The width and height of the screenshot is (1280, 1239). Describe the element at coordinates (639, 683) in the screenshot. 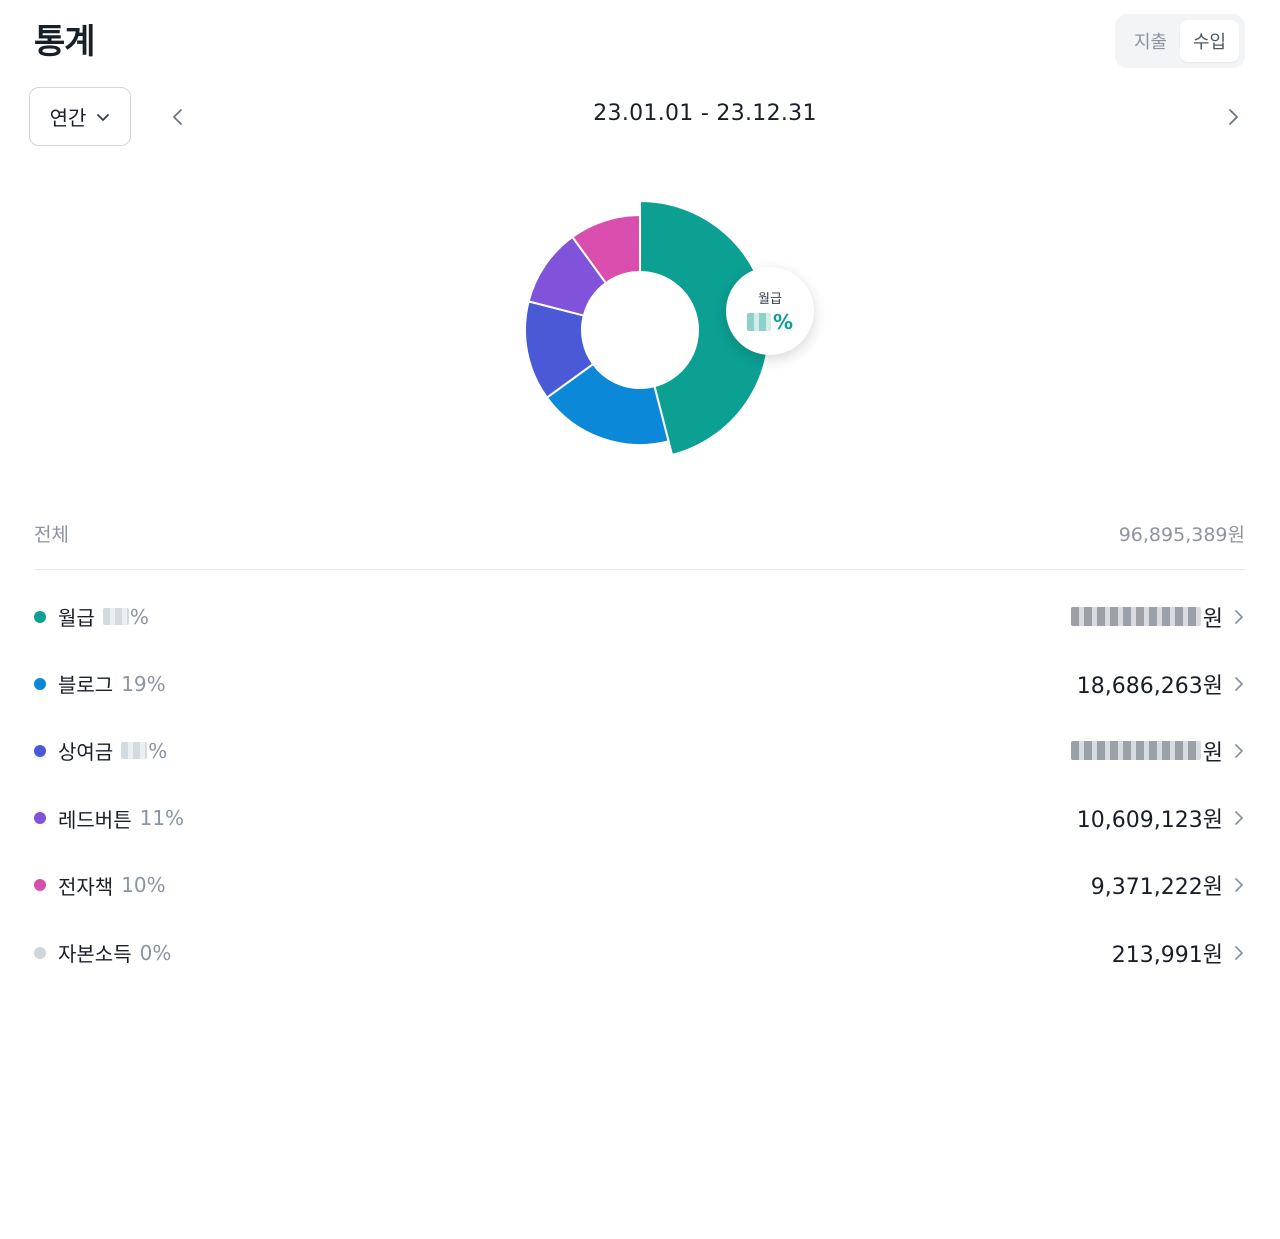

I see `category-row: 블로그 19% 18,686,263원` at that location.